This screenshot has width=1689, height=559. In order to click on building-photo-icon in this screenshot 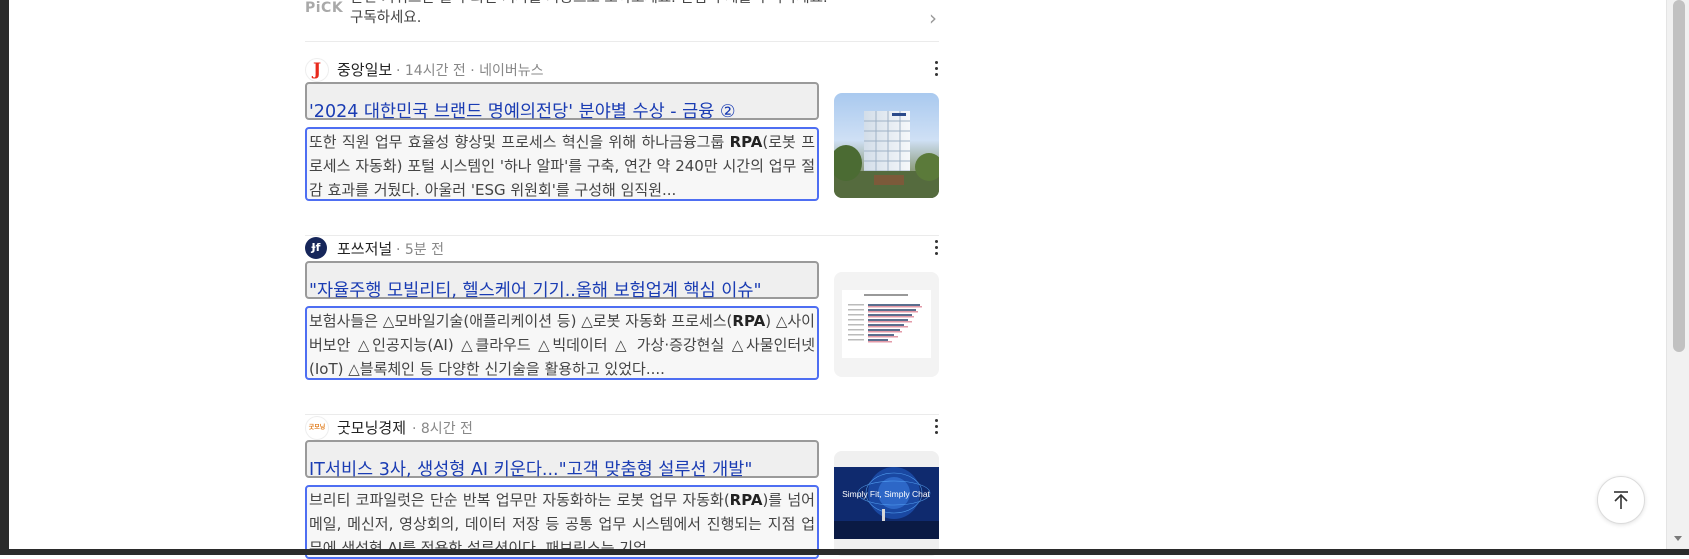, I will do `click(886, 154)`.